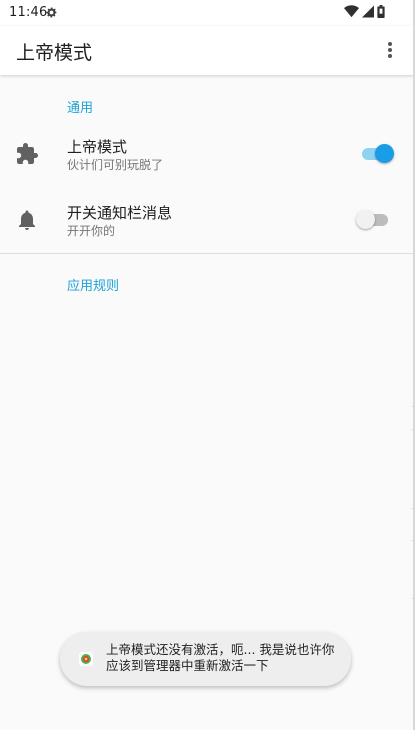 Image resolution: width=415 pixels, height=730 pixels. Describe the element at coordinates (207, 220) in the screenshot. I see `pref-row-notification: 开关通知栏消息 开开你的` at that location.